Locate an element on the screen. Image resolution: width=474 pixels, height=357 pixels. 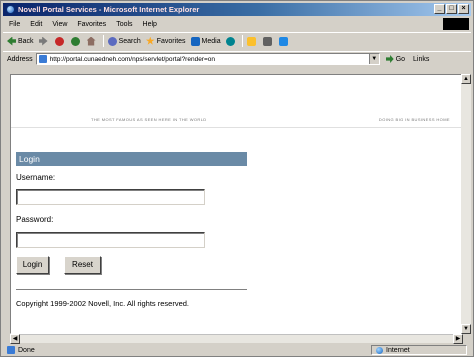
scroll-down-button: ▼ is located at coordinates (466, 329).